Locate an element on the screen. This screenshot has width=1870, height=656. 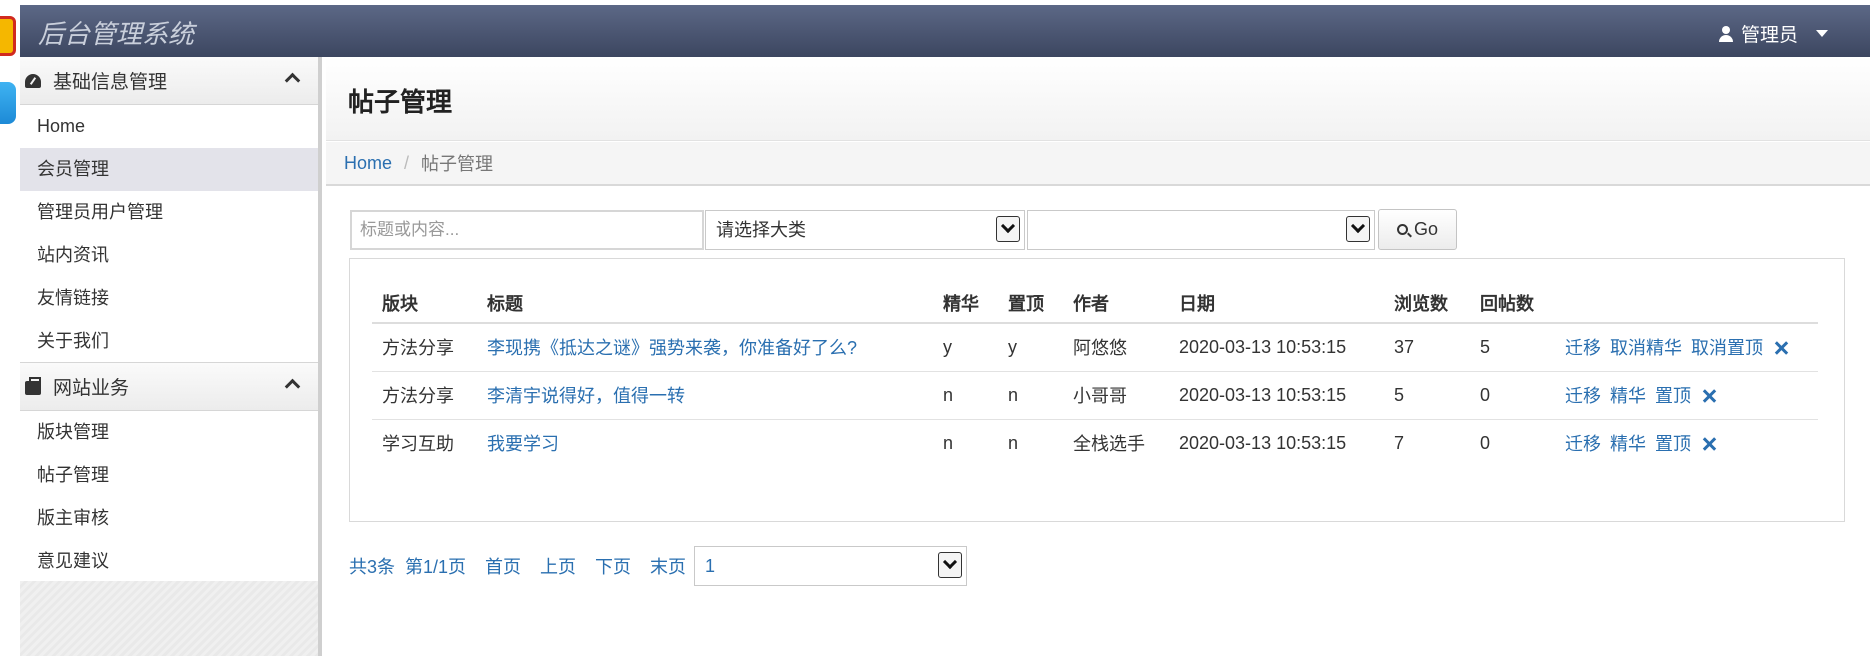
pager-last-link: 末页 is located at coordinates (668, 566).